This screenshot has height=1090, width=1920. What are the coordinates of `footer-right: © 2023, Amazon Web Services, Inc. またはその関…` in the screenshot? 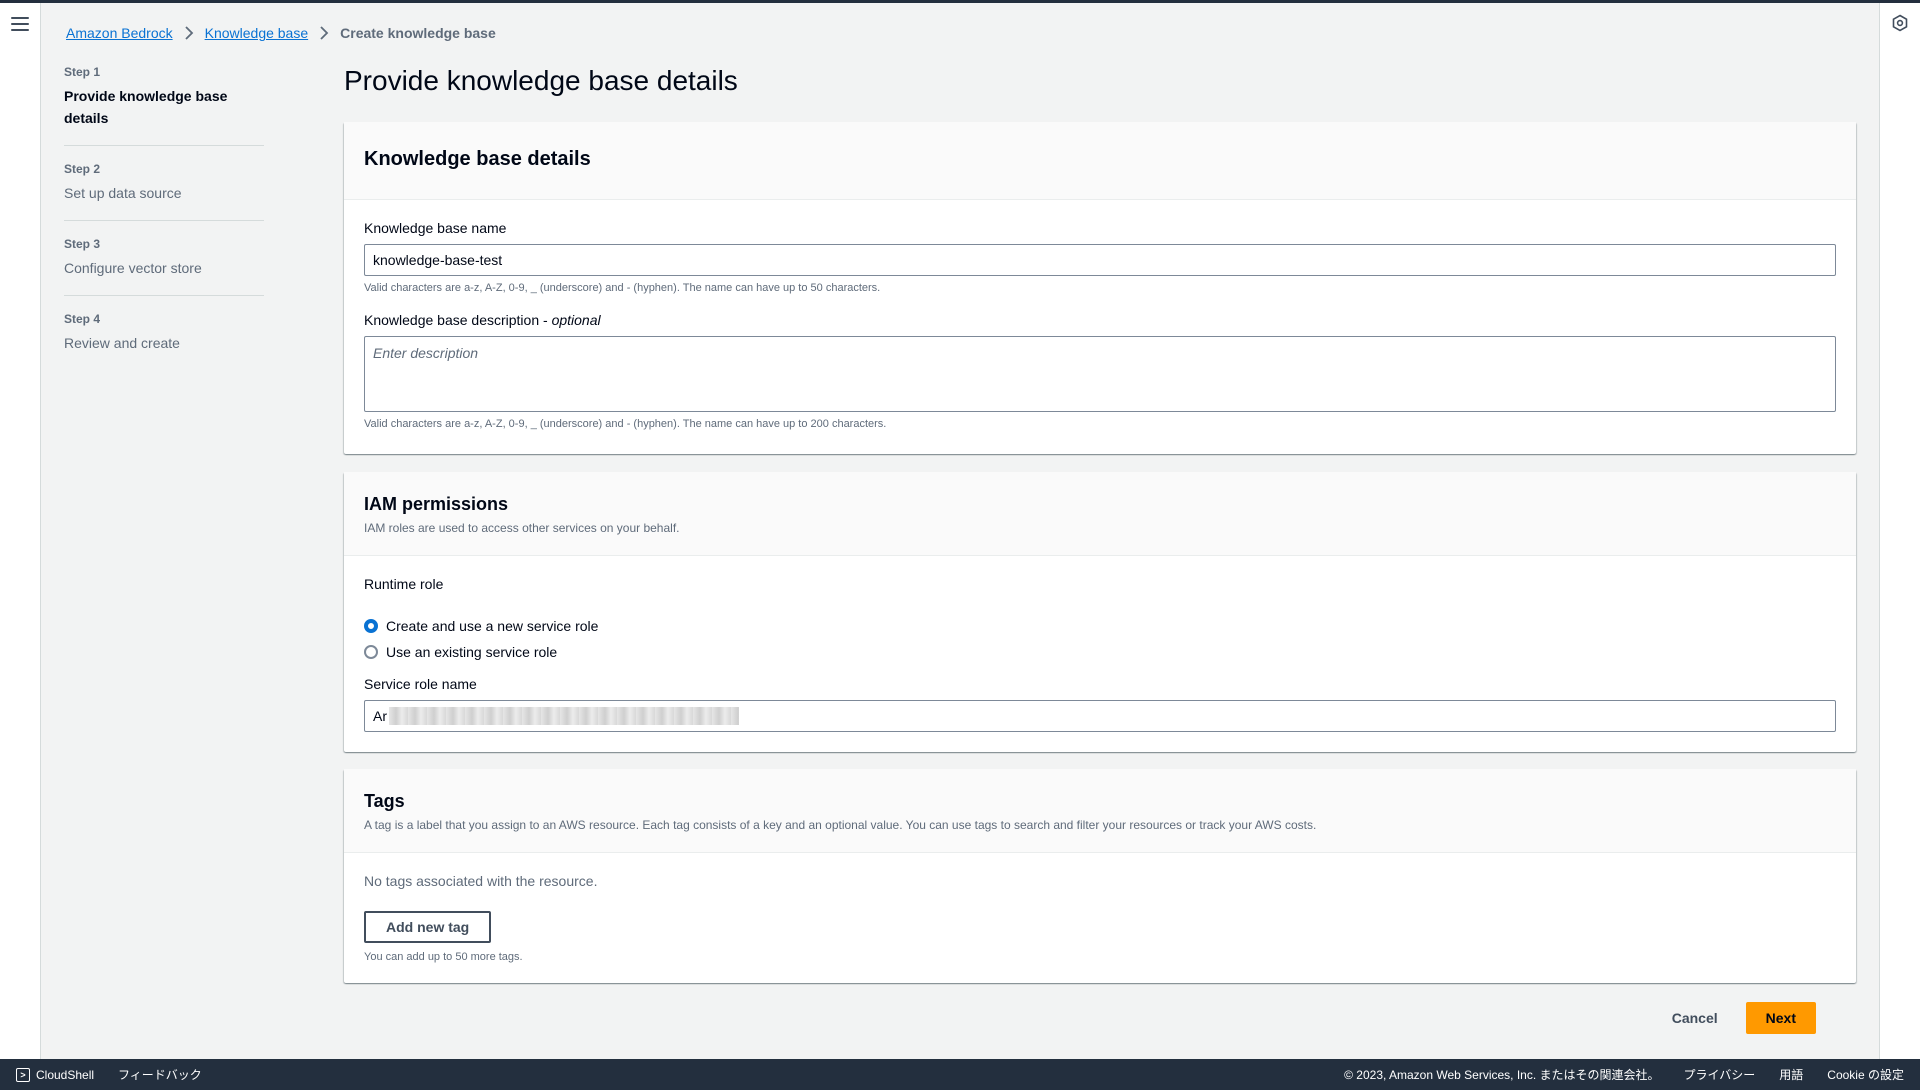 It's located at (1624, 1074).